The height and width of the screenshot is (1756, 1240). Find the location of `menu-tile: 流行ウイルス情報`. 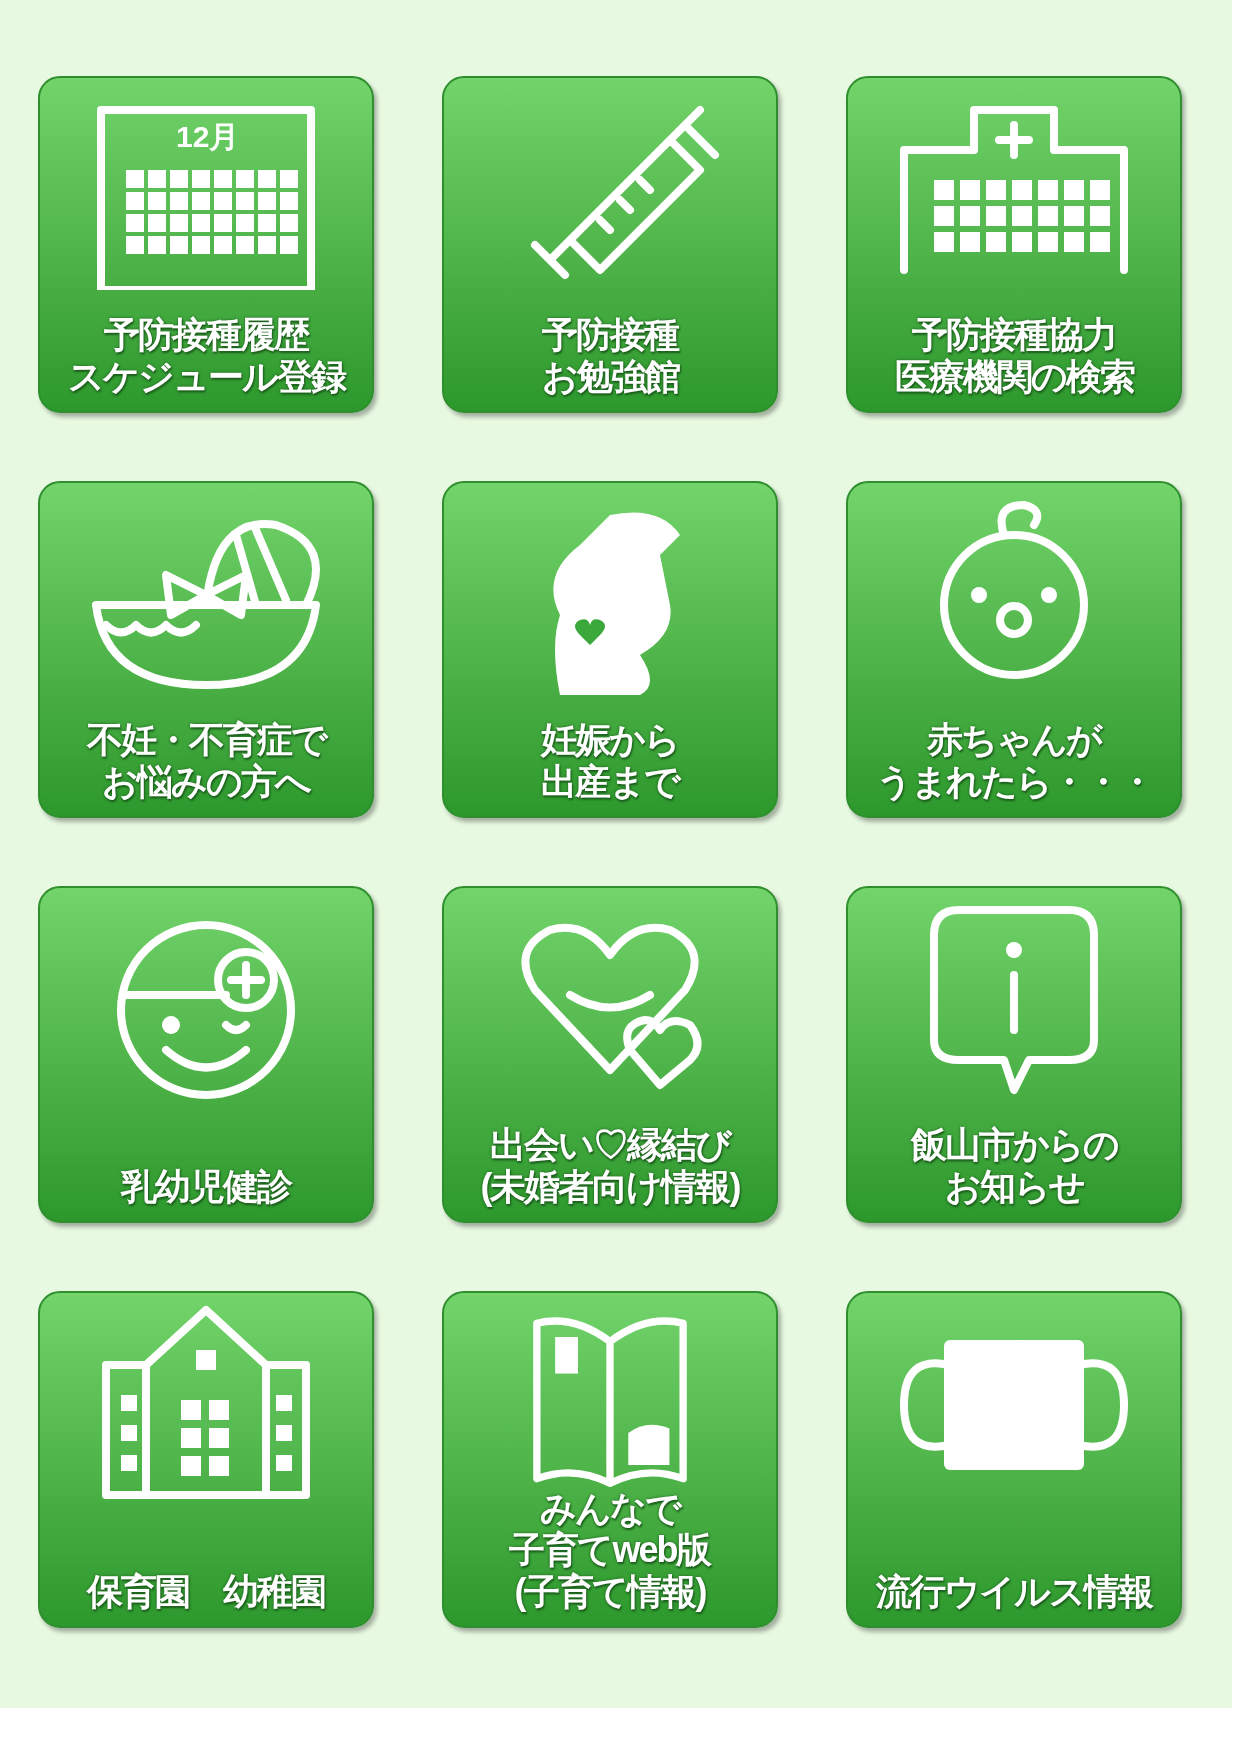

menu-tile: 流行ウイルス情報 is located at coordinates (1014, 1459).